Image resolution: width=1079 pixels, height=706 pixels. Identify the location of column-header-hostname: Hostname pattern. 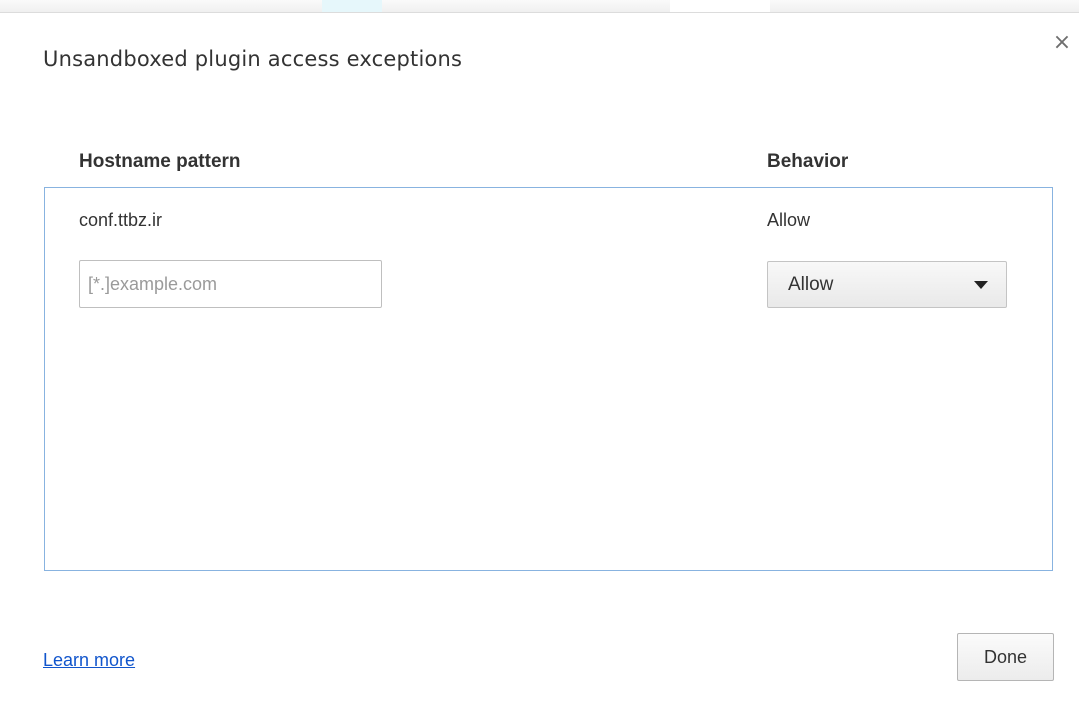
(160, 161).